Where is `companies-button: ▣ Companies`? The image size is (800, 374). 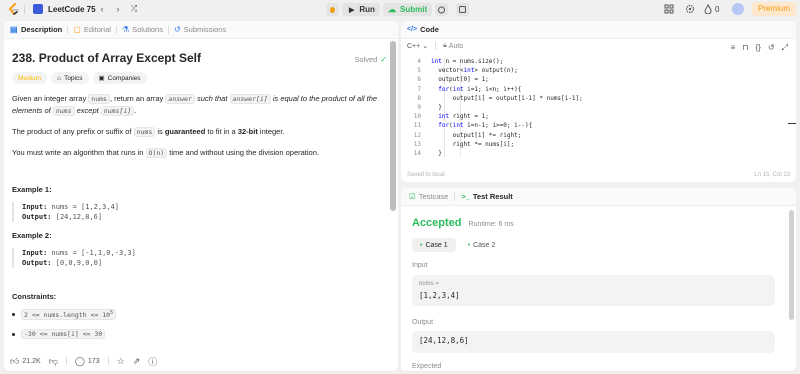
companies-button: ▣ Companies is located at coordinates (119, 78).